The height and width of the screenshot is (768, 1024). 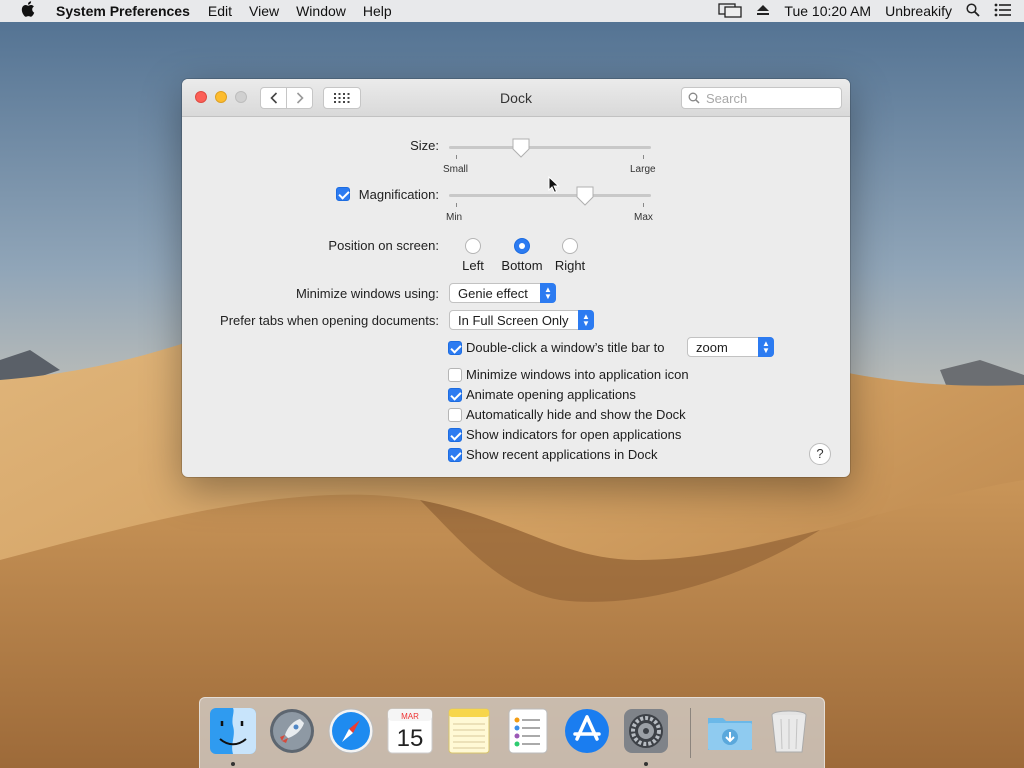 I want to click on position-bottom-radio, so click(x=522, y=246).